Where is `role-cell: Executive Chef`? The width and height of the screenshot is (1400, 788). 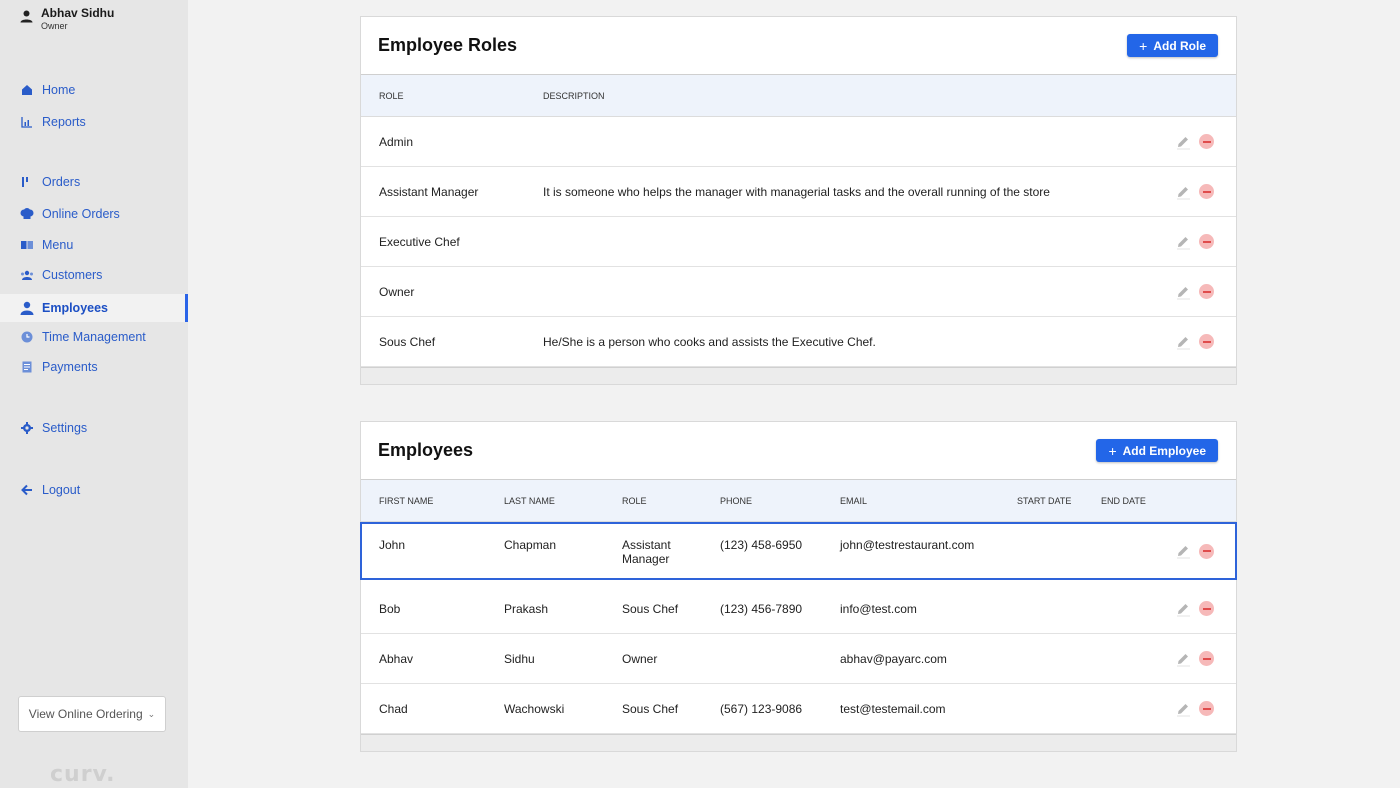
role-cell: Executive Chef is located at coordinates (419, 241).